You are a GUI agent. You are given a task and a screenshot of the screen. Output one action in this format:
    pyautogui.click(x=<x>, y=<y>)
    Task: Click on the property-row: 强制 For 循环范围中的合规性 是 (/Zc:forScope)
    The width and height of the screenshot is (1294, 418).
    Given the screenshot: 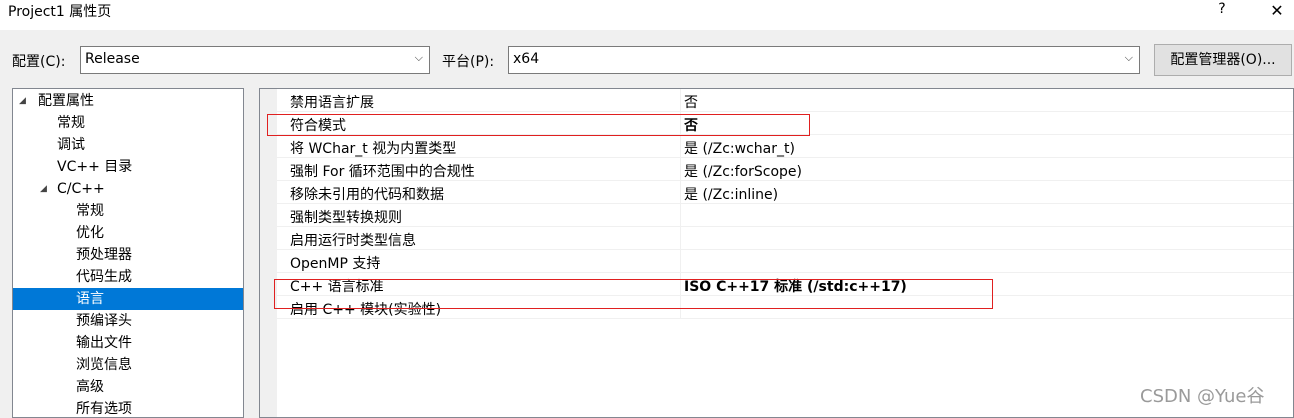 What is the action you would take?
    pyautogui.click(x=785, y=169)
    